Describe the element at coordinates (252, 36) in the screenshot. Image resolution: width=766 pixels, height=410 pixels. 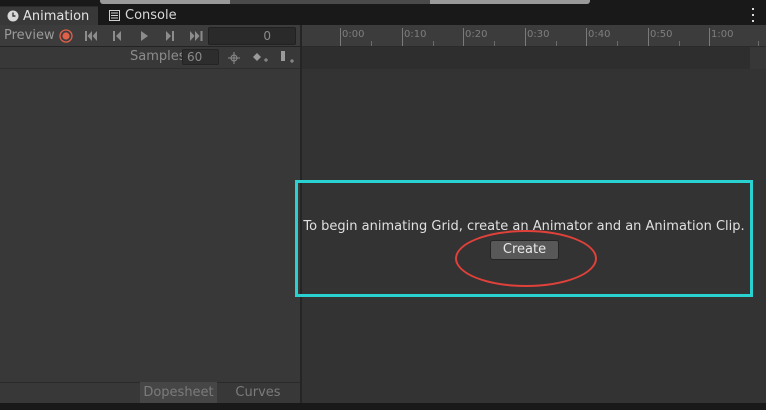
I see `current-frame-field: 0` at that location.